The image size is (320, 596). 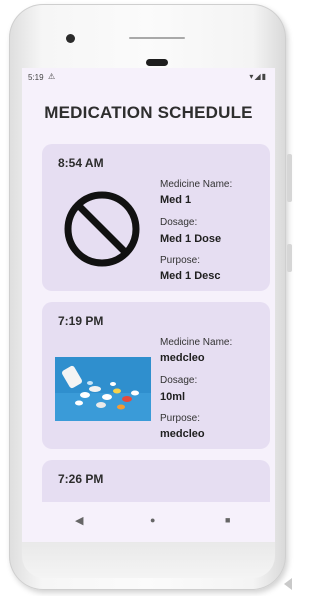 I want to click on proximity-sensor, so click(x=157, y=62).